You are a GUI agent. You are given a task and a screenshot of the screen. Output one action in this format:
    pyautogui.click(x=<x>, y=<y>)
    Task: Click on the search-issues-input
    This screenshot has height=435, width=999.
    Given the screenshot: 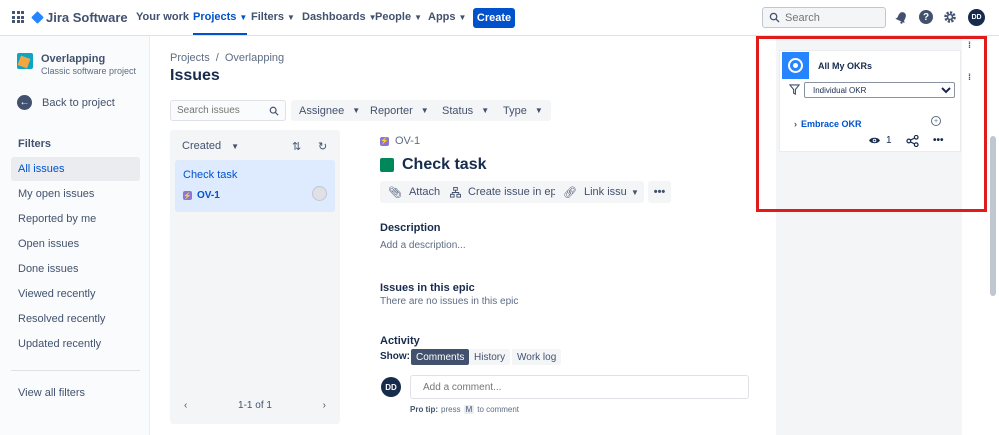 What is the action you would take?
    pyautogui.click(x=222, y=110)
    